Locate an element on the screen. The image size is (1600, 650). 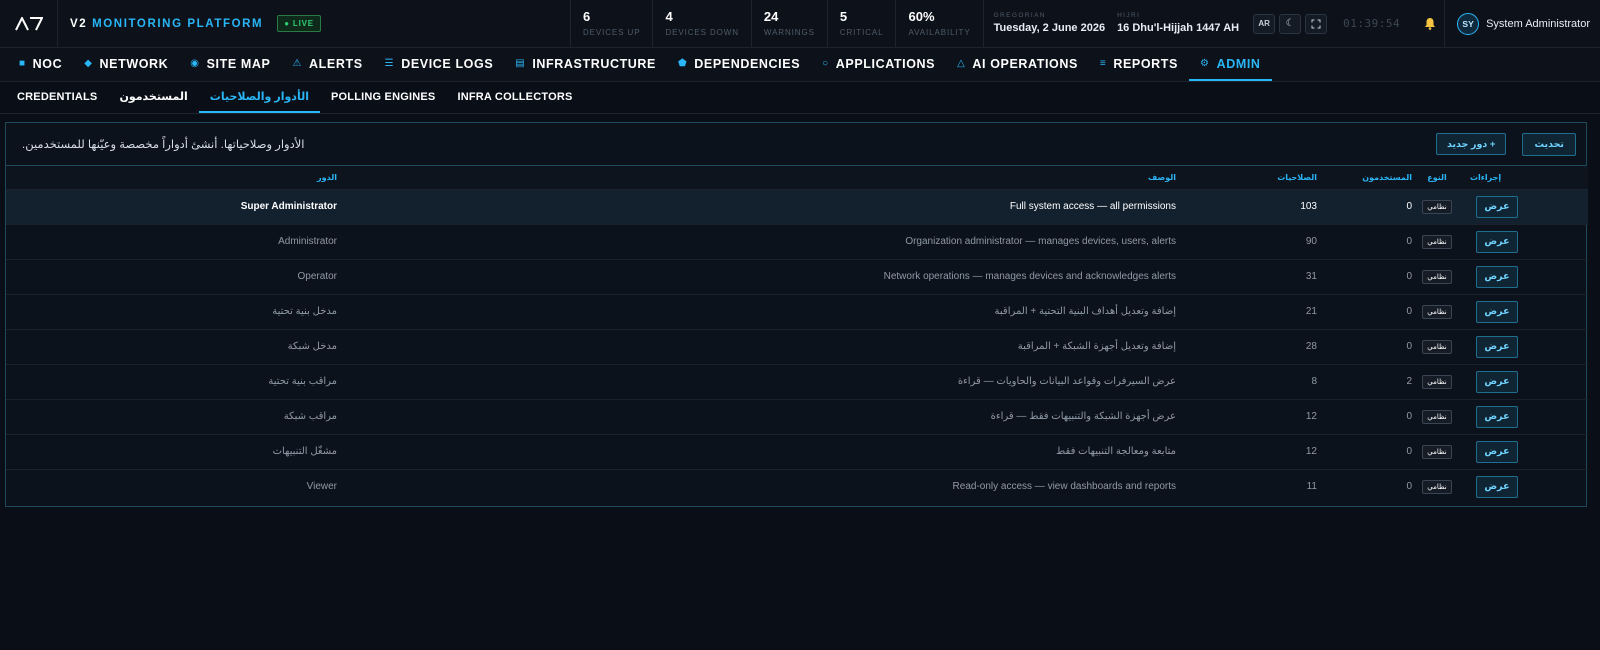
role-description: متابعة ومعالجة التنبيهات فقط is located at coordinates (1116, 451).